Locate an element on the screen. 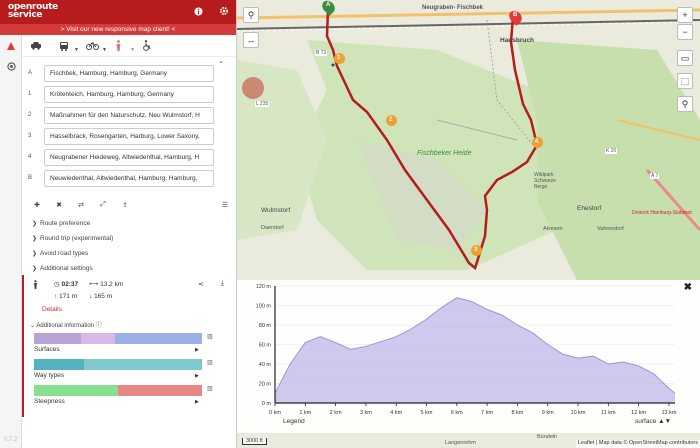 Image resolution: width=700 pixels, height=448 pixels. road-label-l235: L 235 is located at coordinates (262, 104).